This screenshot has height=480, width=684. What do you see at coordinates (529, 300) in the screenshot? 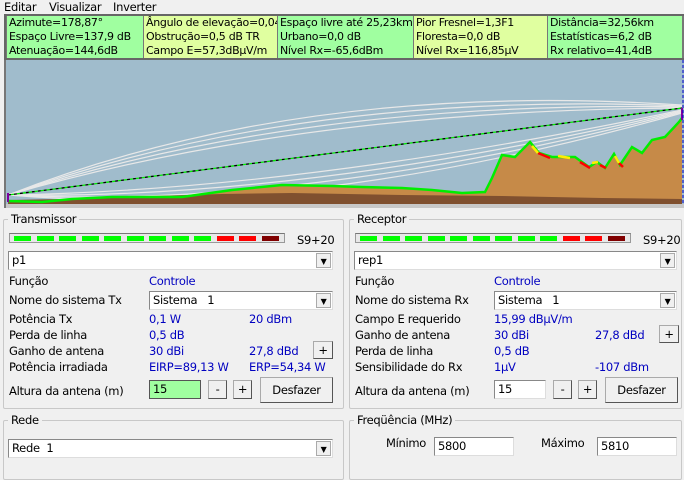
I see `rx-system-value: Sistema 1` at bounding box center [529, 300].